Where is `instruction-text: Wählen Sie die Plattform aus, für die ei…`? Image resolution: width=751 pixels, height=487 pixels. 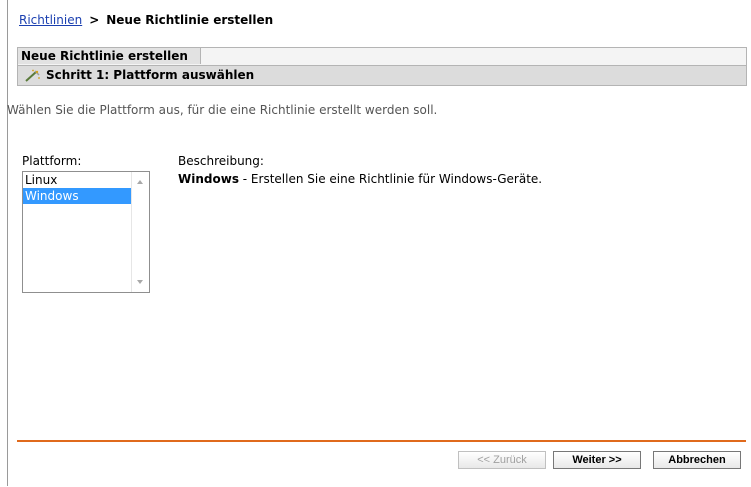
instruction-text: Wählen Sie die Plattform aus, für die ei… is located at coordinates (222, 110).